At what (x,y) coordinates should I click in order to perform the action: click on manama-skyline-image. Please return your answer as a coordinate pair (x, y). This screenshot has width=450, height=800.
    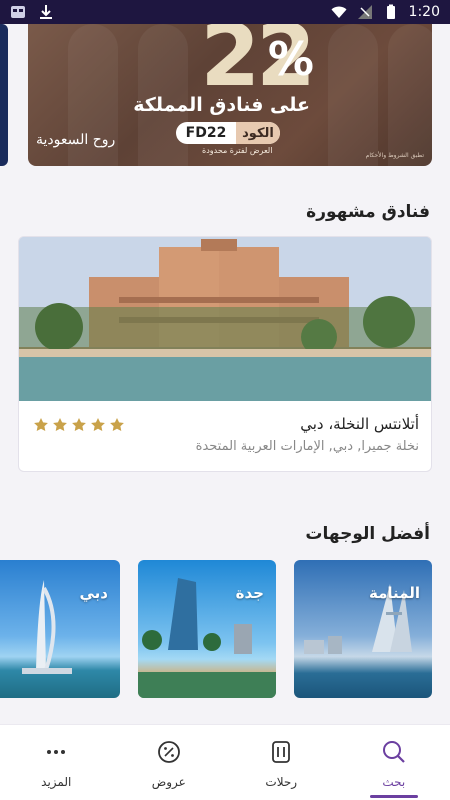
    Looking at the image, I should click on (358, 619).